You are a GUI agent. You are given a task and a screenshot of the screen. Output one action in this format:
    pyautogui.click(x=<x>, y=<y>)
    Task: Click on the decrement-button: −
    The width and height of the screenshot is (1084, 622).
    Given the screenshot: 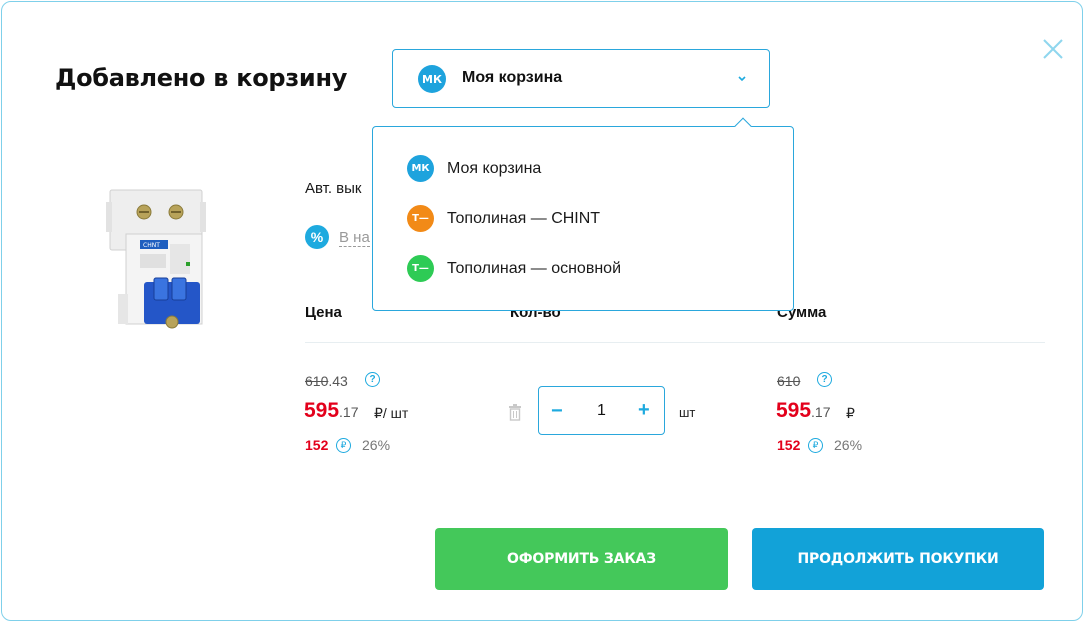 What is the action you would take?
    pyautogui.click(x=557, y=411)
    